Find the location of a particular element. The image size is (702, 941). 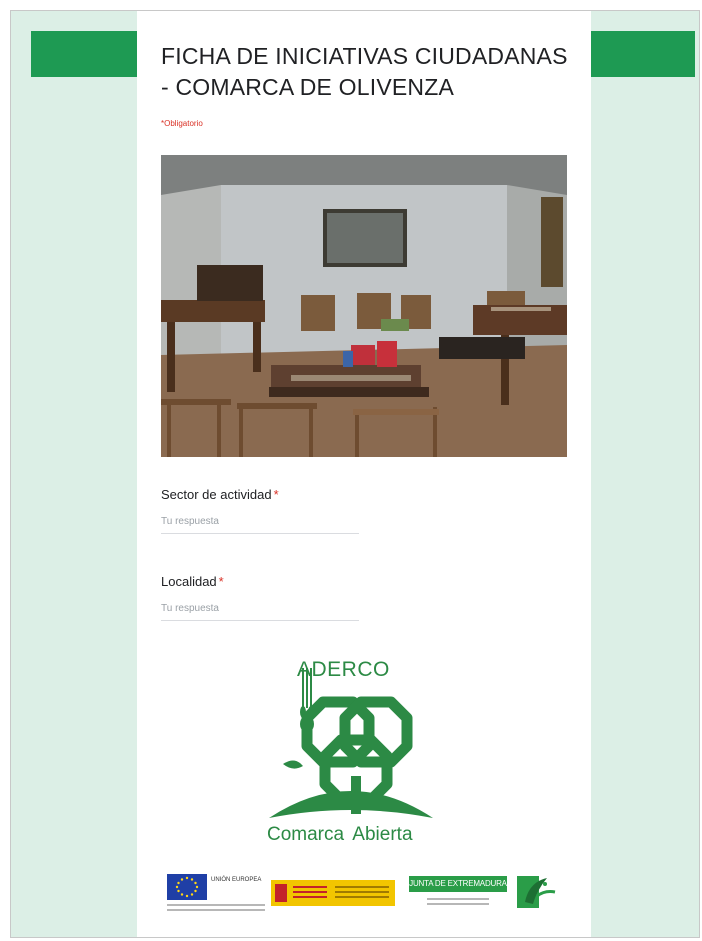

question-label: Localidad is located at coordinates (189, 581).